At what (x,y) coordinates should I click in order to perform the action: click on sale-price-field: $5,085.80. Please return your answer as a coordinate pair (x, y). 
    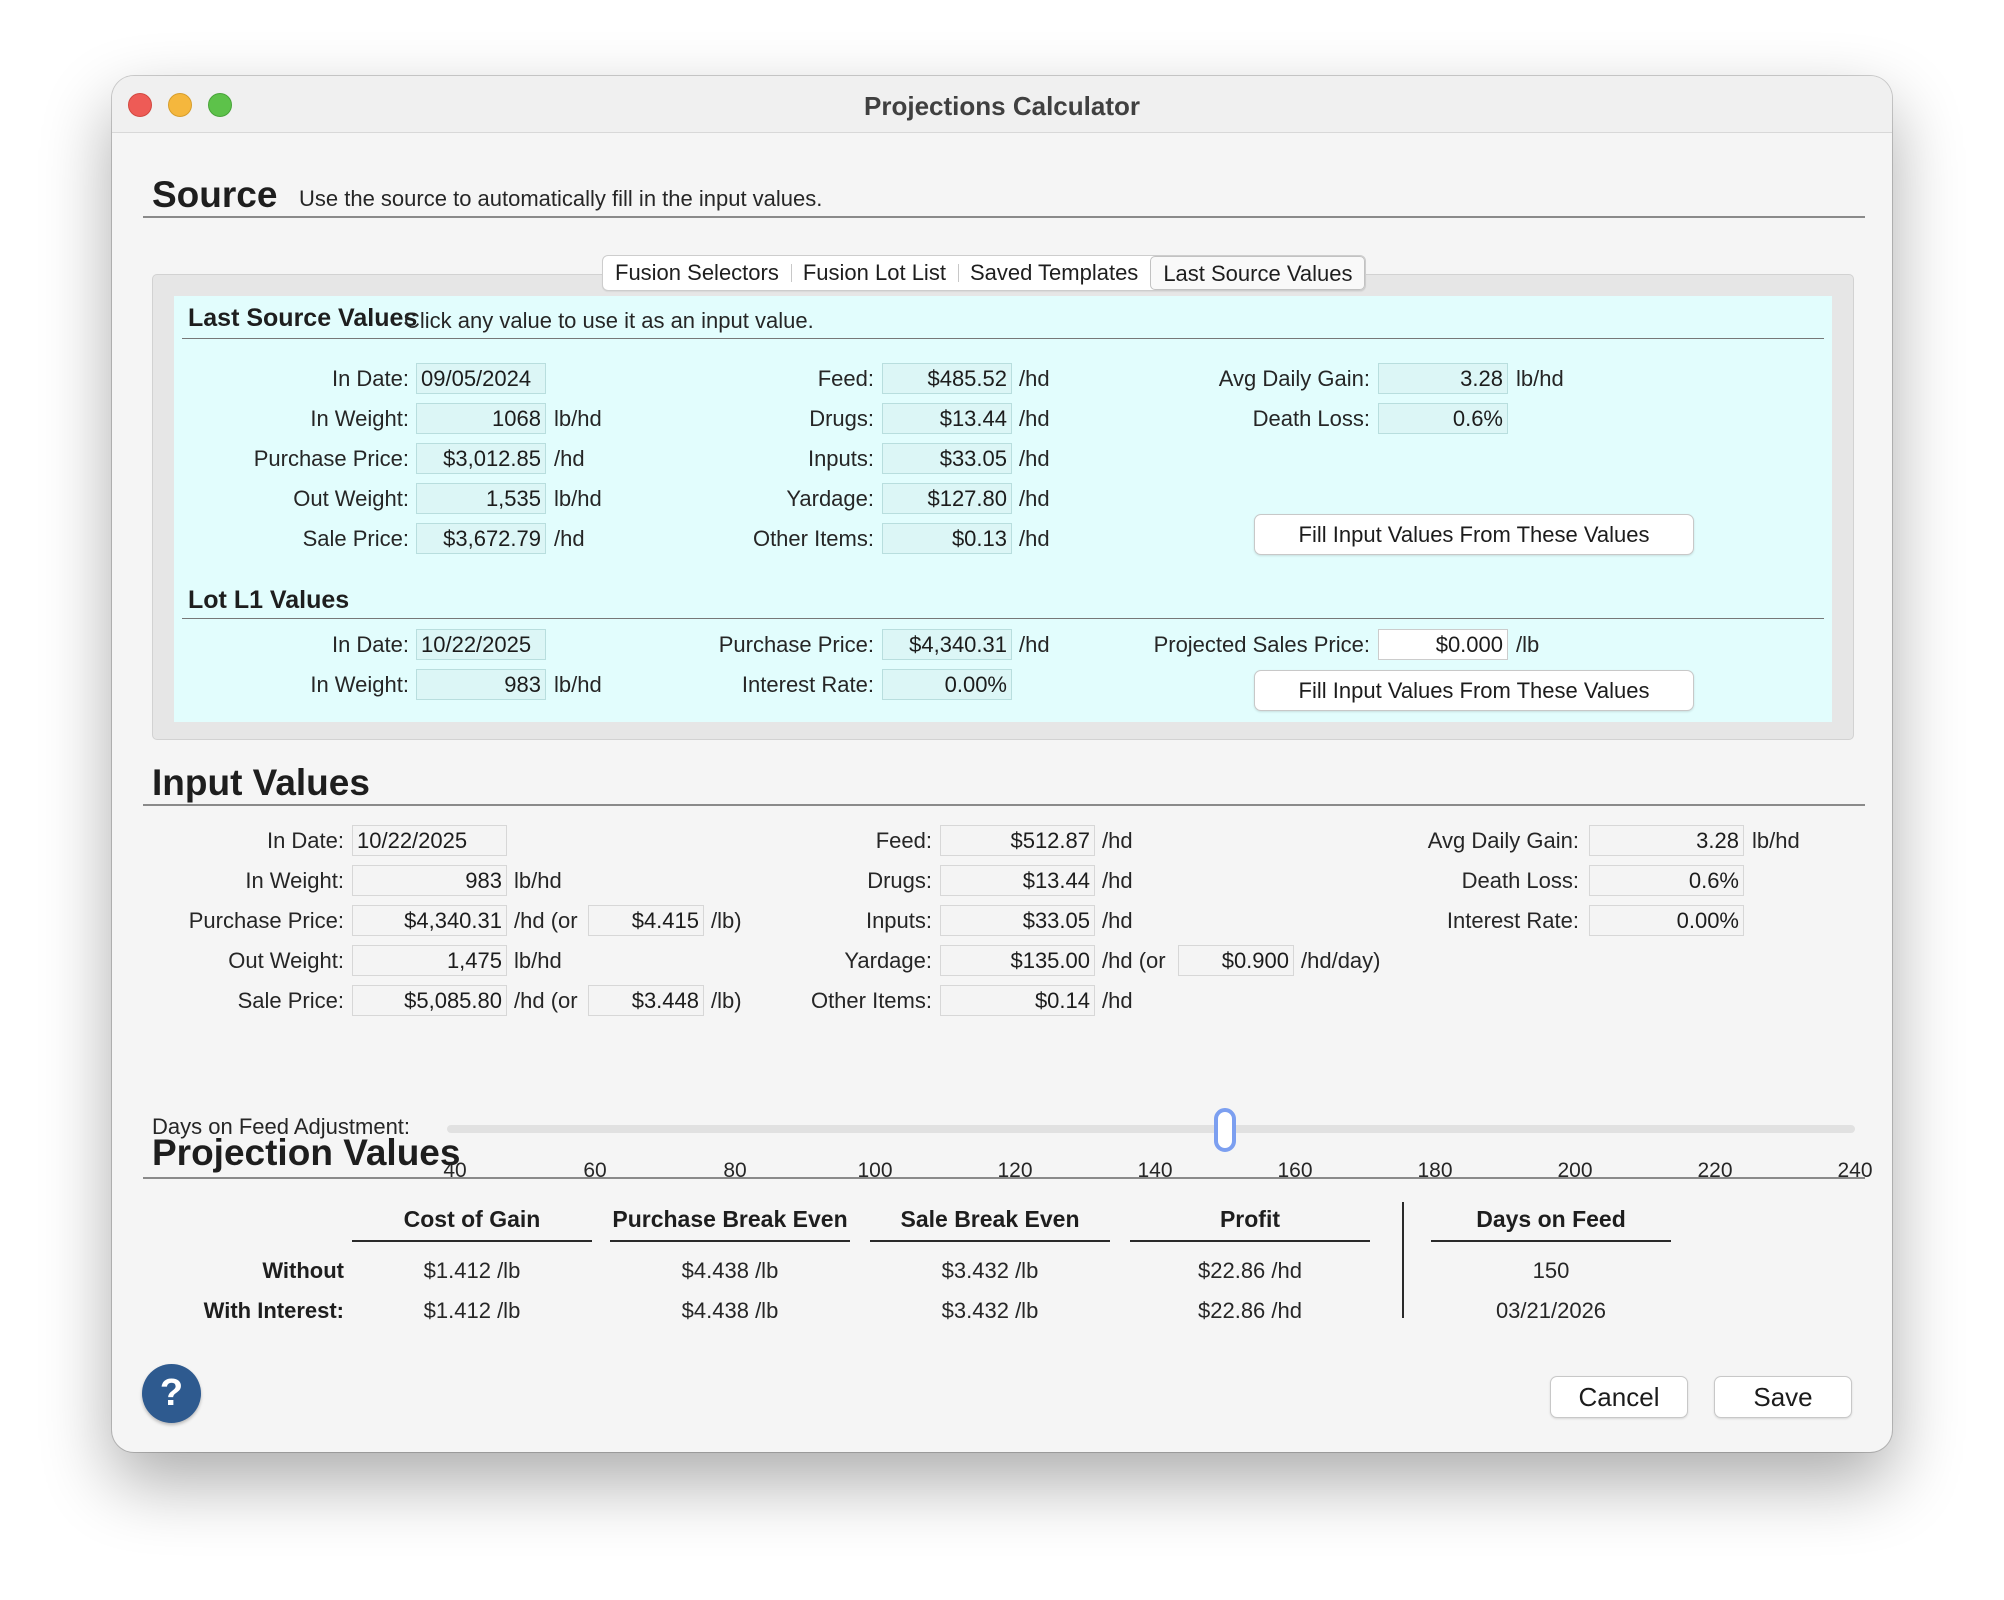
    Looking at the image, I should click on (429, 1000).